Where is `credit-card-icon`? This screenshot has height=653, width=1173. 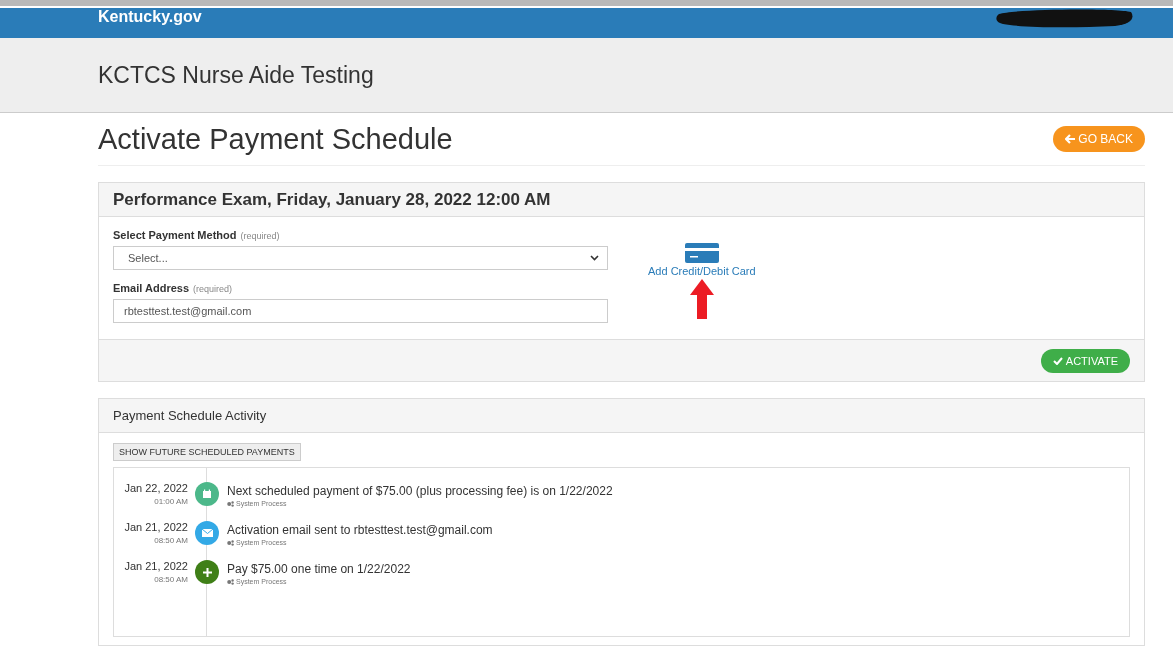 credit-card-icon is located at coordinates (701, 253).